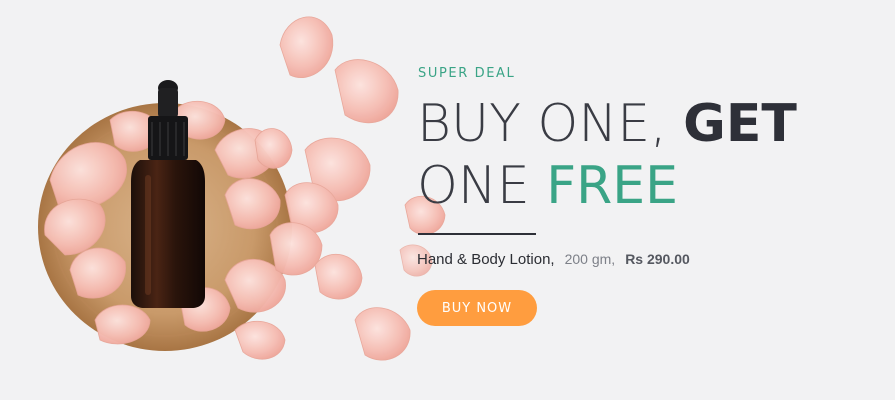  Describe the element at coordinates (467, 73) in the screenshot. I see `eyebrow-label: SUPER DEAL` at that location.